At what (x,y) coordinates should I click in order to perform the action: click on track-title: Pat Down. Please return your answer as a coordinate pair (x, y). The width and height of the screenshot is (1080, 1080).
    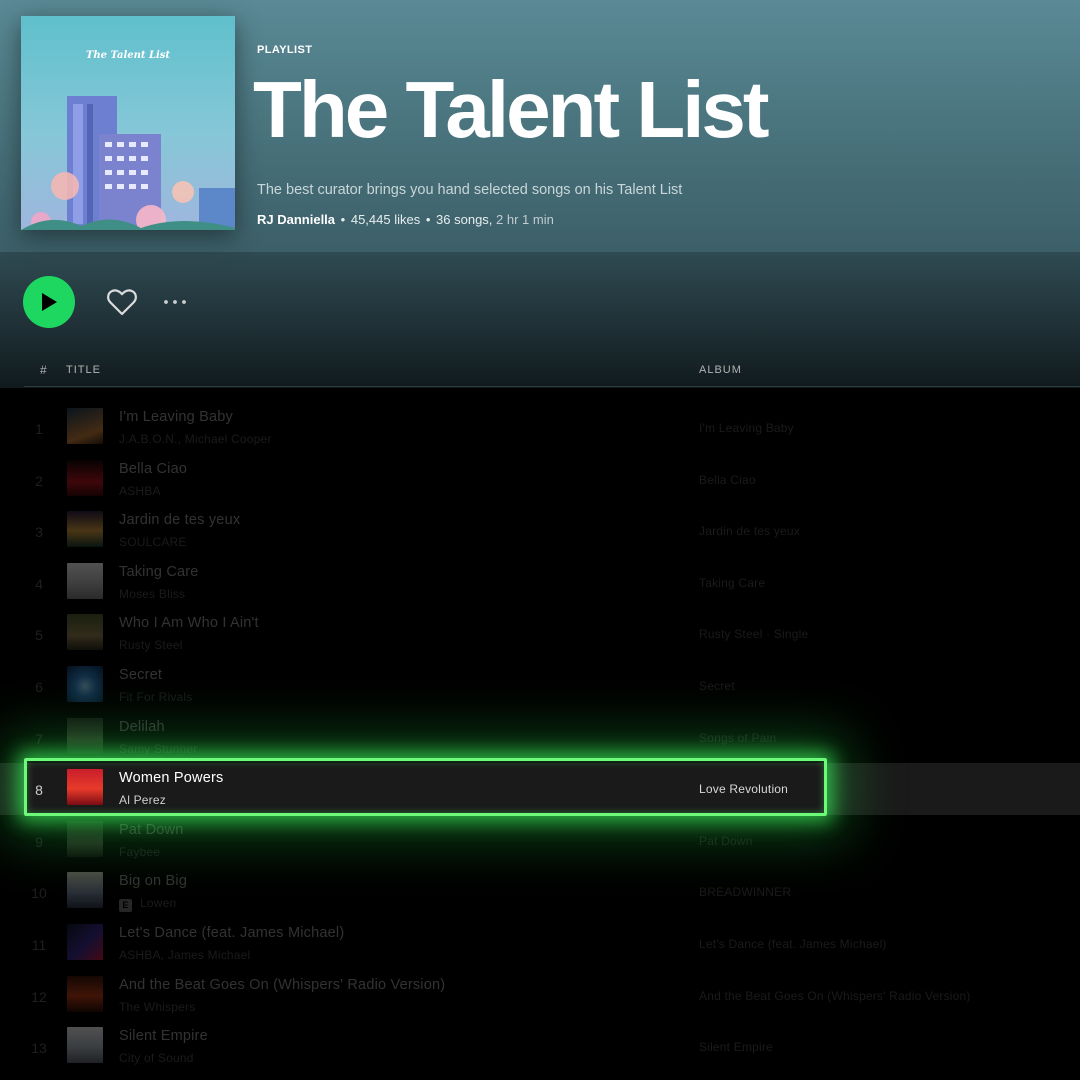
    Looking at the image, I should click on (151, 830).